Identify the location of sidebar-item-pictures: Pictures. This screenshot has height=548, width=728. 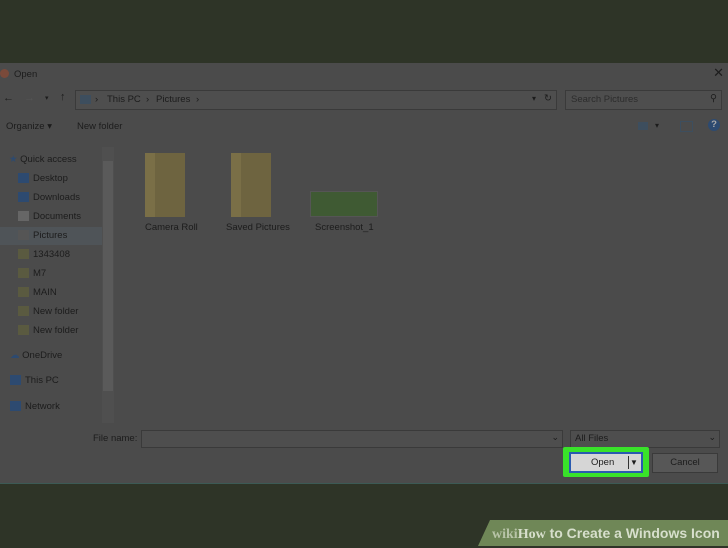
(51, 236).